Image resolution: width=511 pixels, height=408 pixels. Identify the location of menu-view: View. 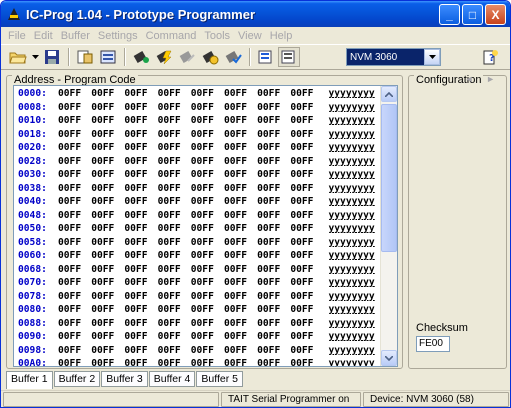
(250, 36).